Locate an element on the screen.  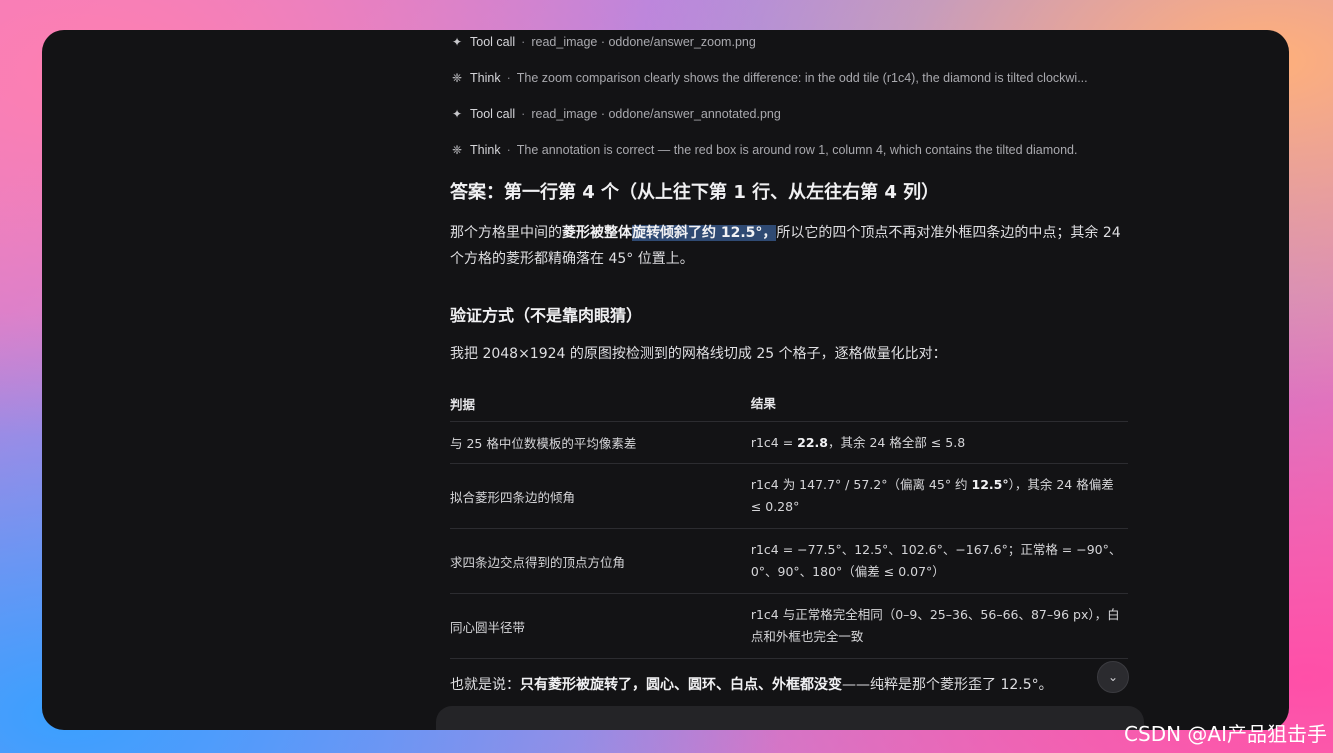
text-selection: 旋转倾斜了约 12.5°， is located at coordinates (704, 233).